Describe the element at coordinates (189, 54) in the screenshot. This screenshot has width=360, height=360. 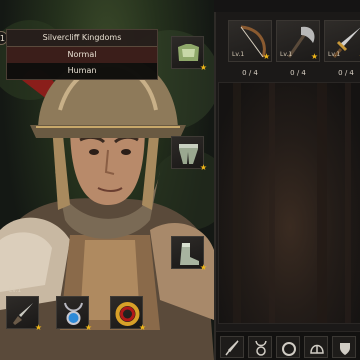
I see `armor-slot: ★` at that location.